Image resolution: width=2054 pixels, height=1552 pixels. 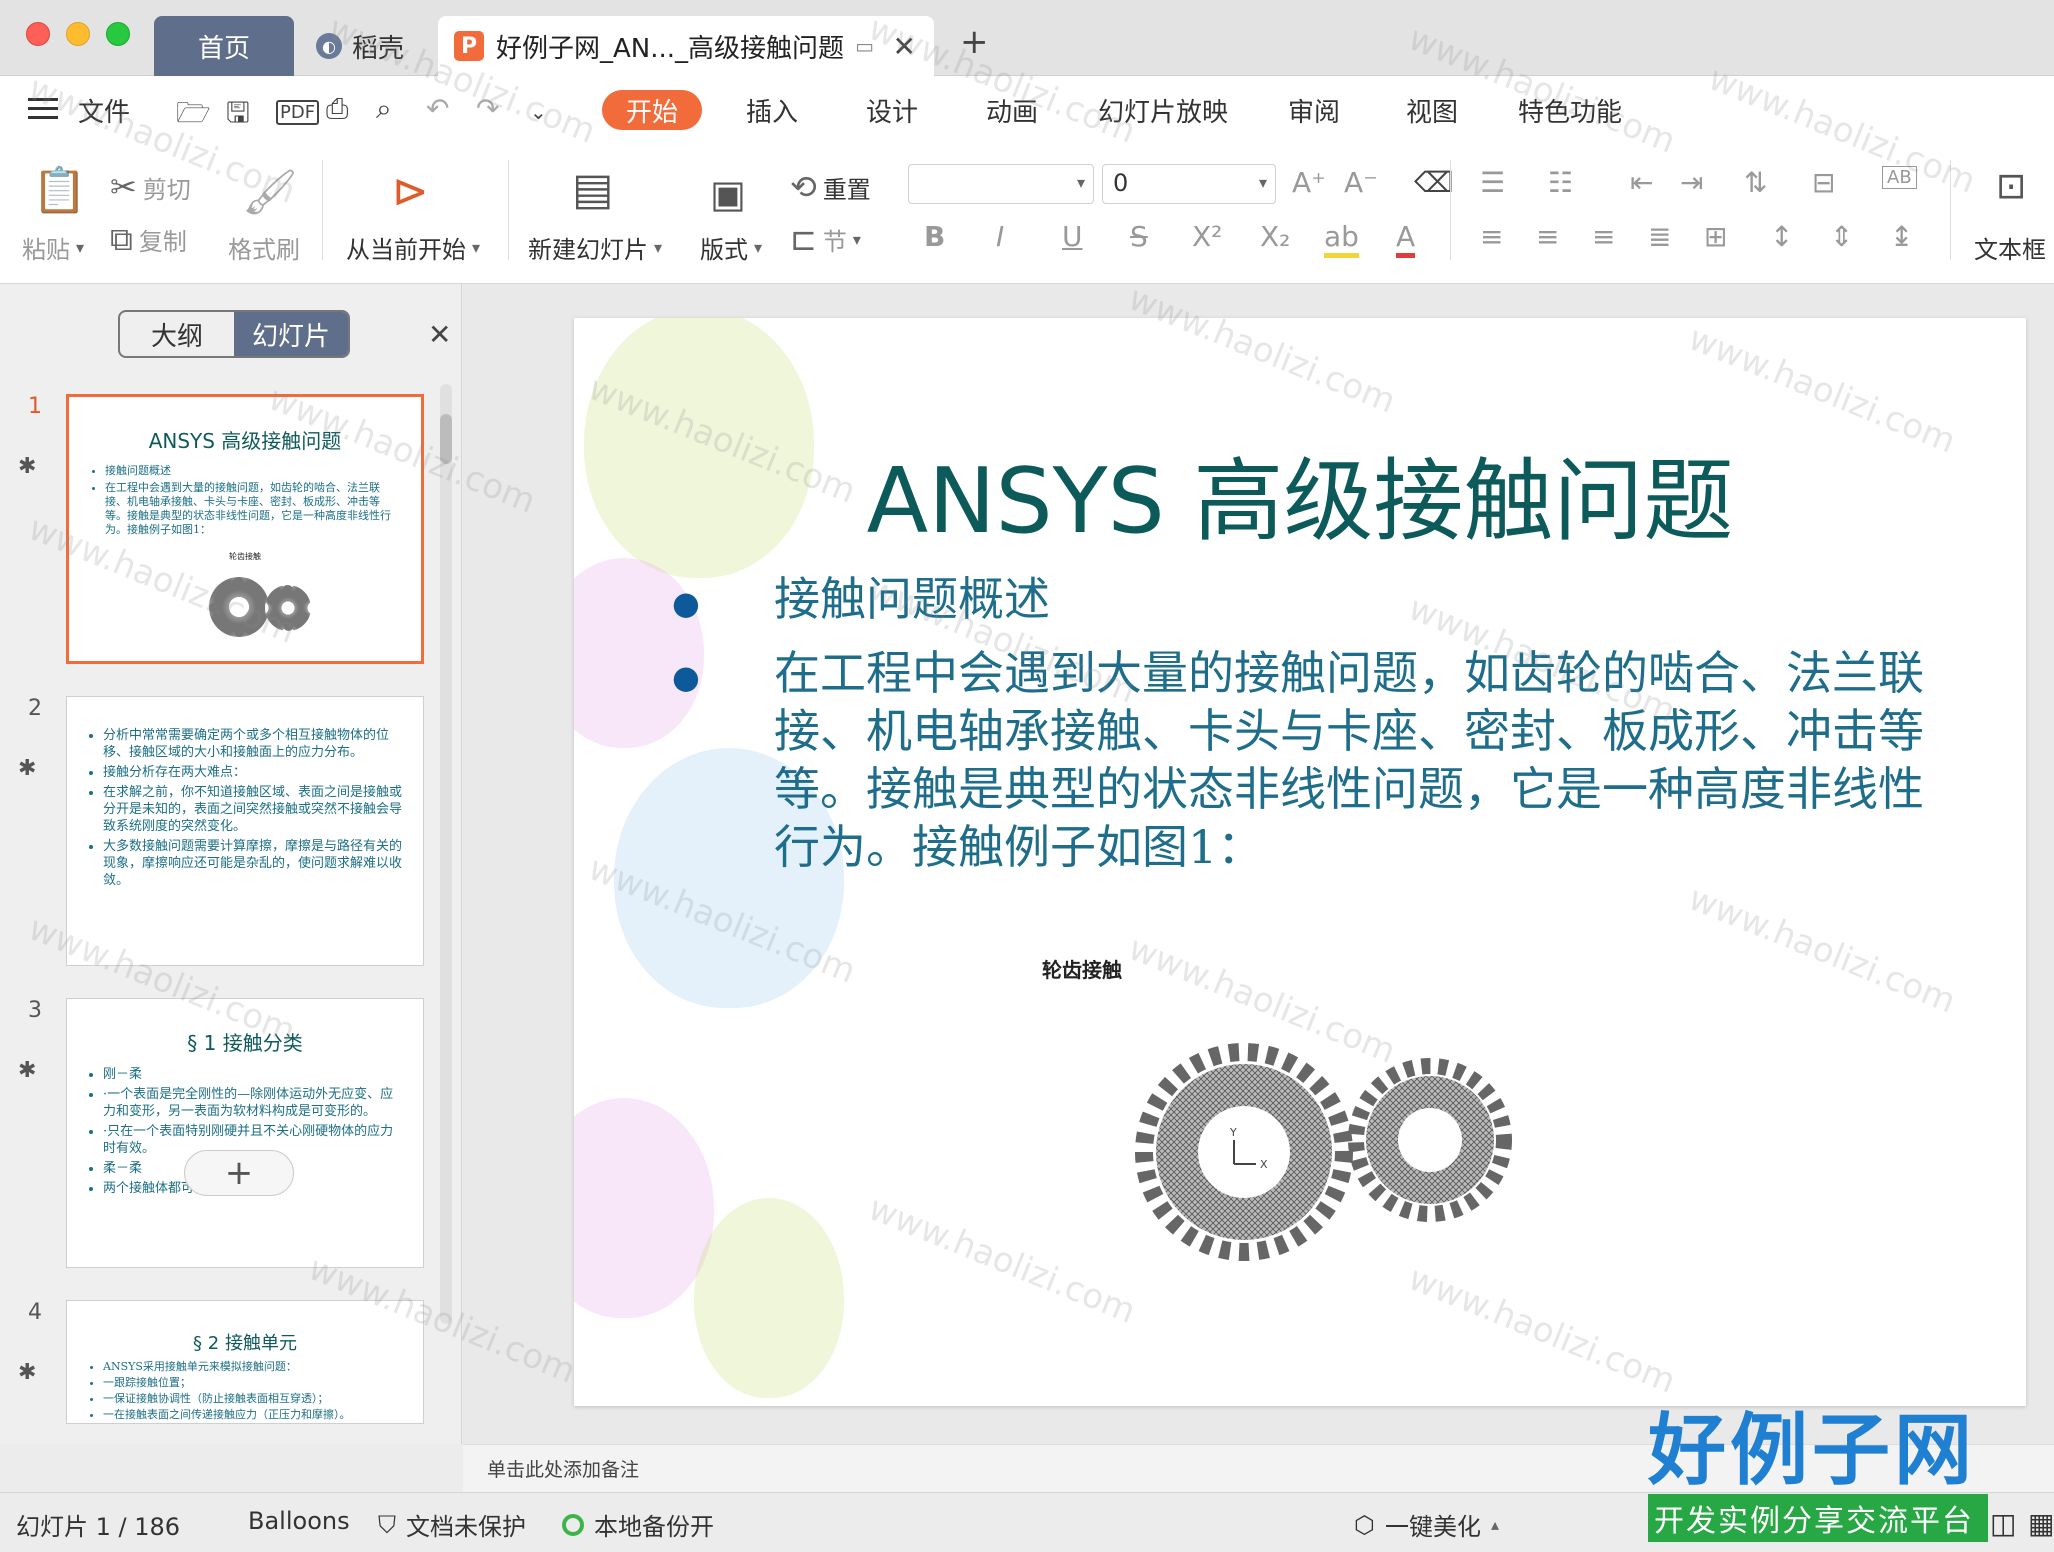 What do you see at coordinates (253, 1074) in the screenshot?
I see `thumb-bullet: 刚－柔` at bounding box center [253, 1074].